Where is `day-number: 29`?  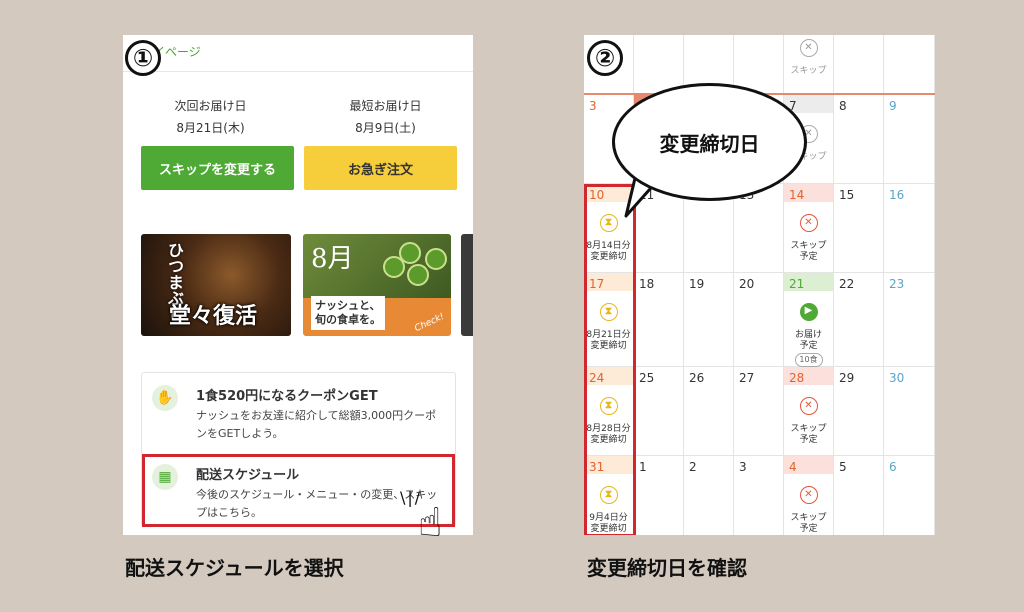
day-number: 29 is located at coordinates (847, 378).